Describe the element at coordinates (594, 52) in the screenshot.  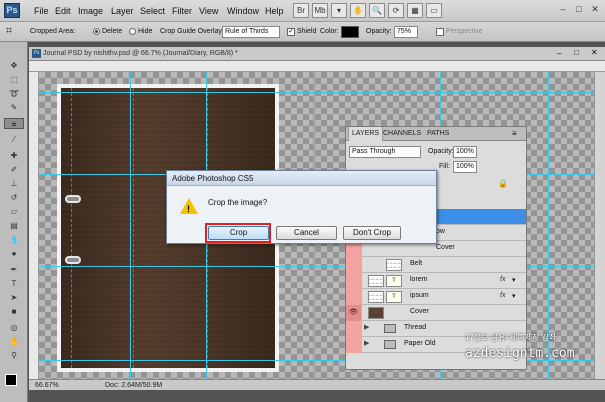
I see `doc-close-button: ✕` at that location.